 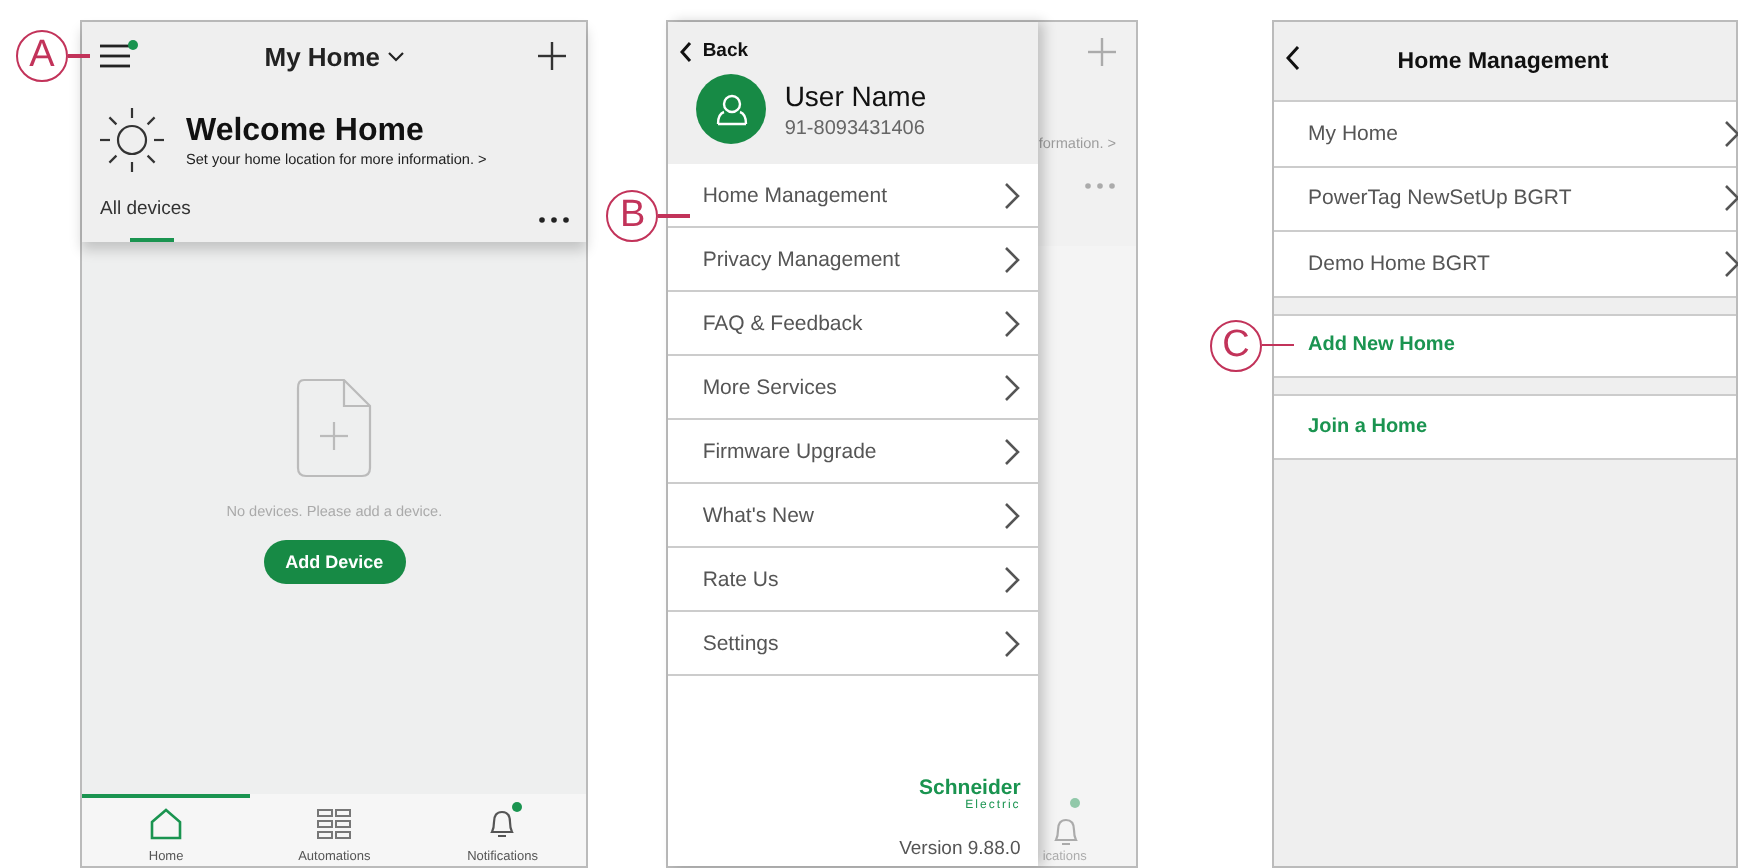 I want to click on caret-icon, so click(x=396, y=56).